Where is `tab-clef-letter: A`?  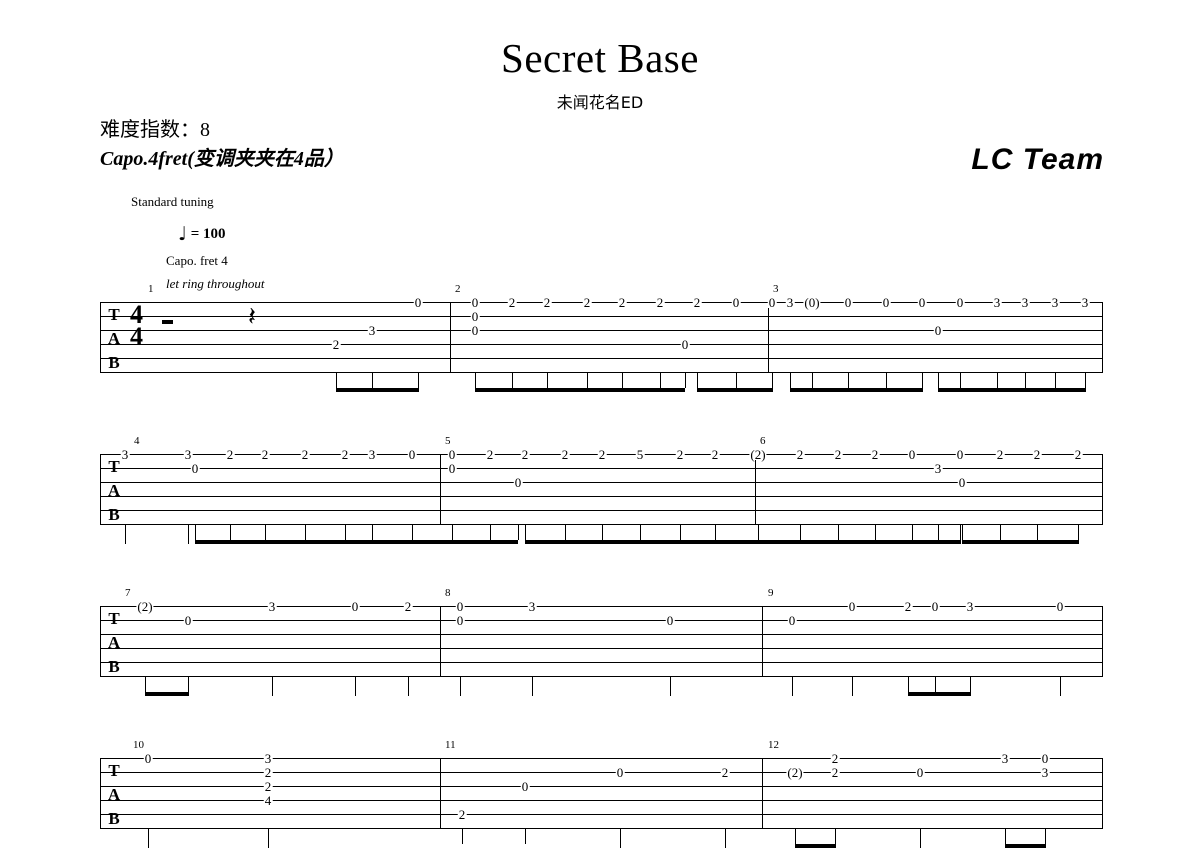
tab-clef-letter: A is located at coordinates (114, 642).